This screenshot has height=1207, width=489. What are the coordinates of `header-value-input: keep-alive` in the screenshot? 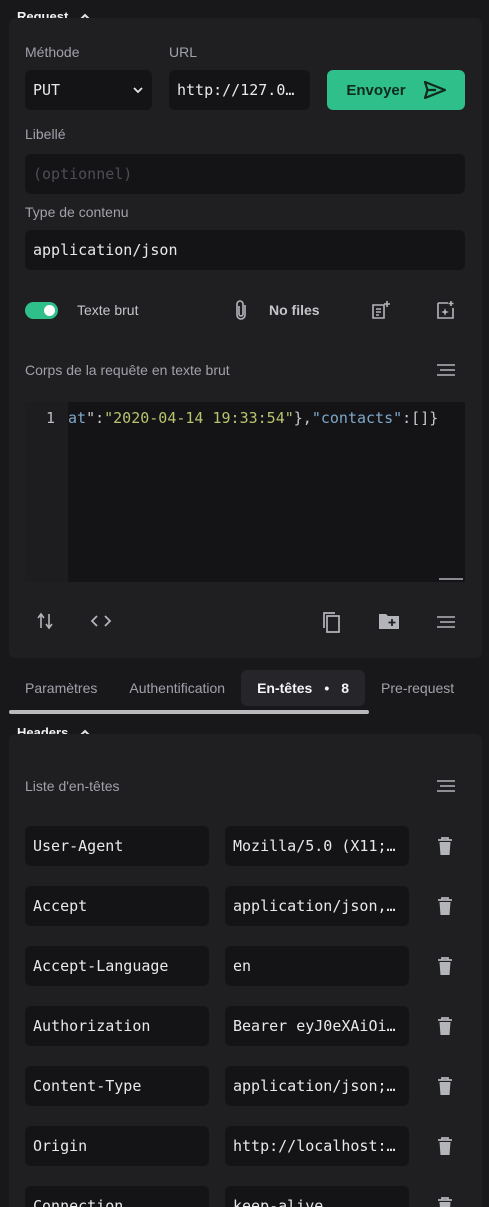 It's located at (317, 1196).